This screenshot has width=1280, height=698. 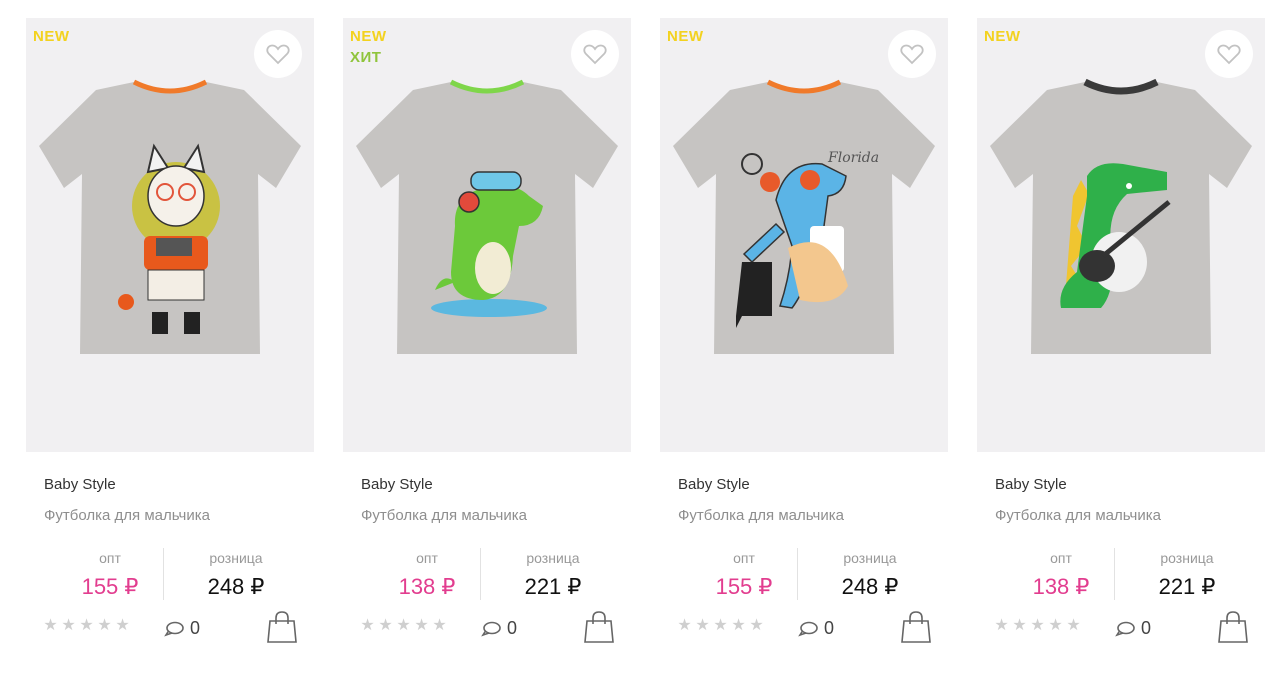 I want to click on svg-text: Florida, so click(x=853, y=158).